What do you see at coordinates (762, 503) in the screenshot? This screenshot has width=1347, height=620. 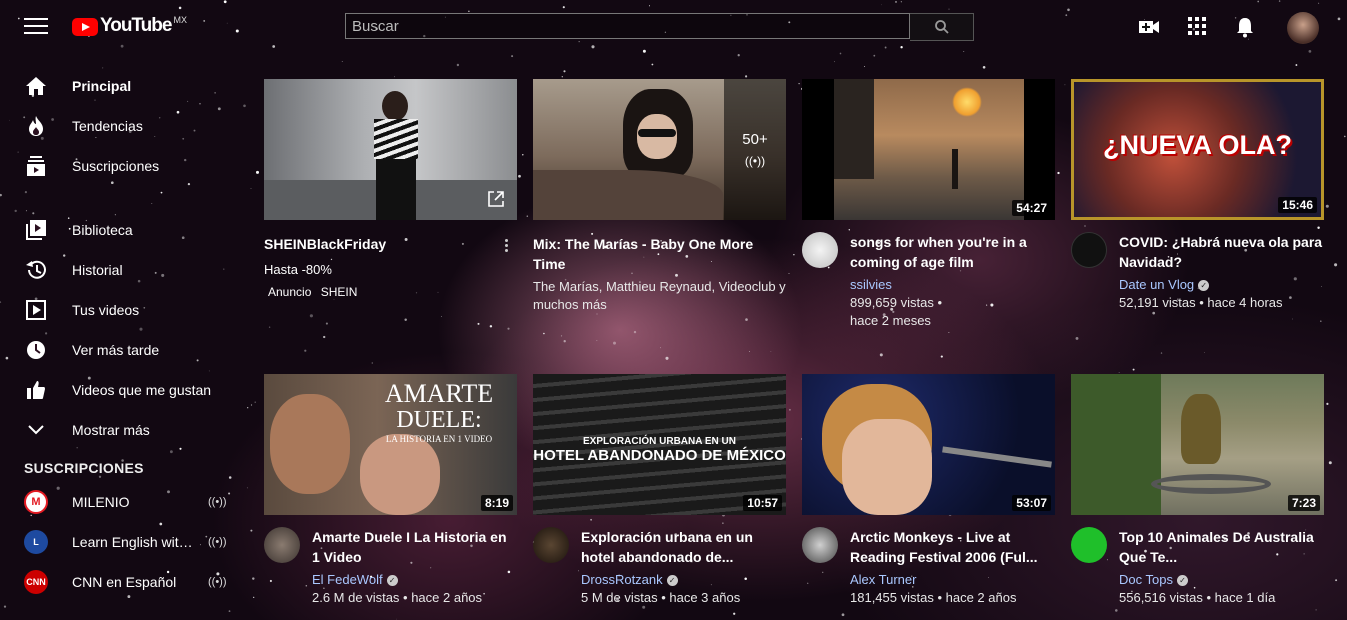 I see `video-duration: 10:57` at bounding box center [762, 503].